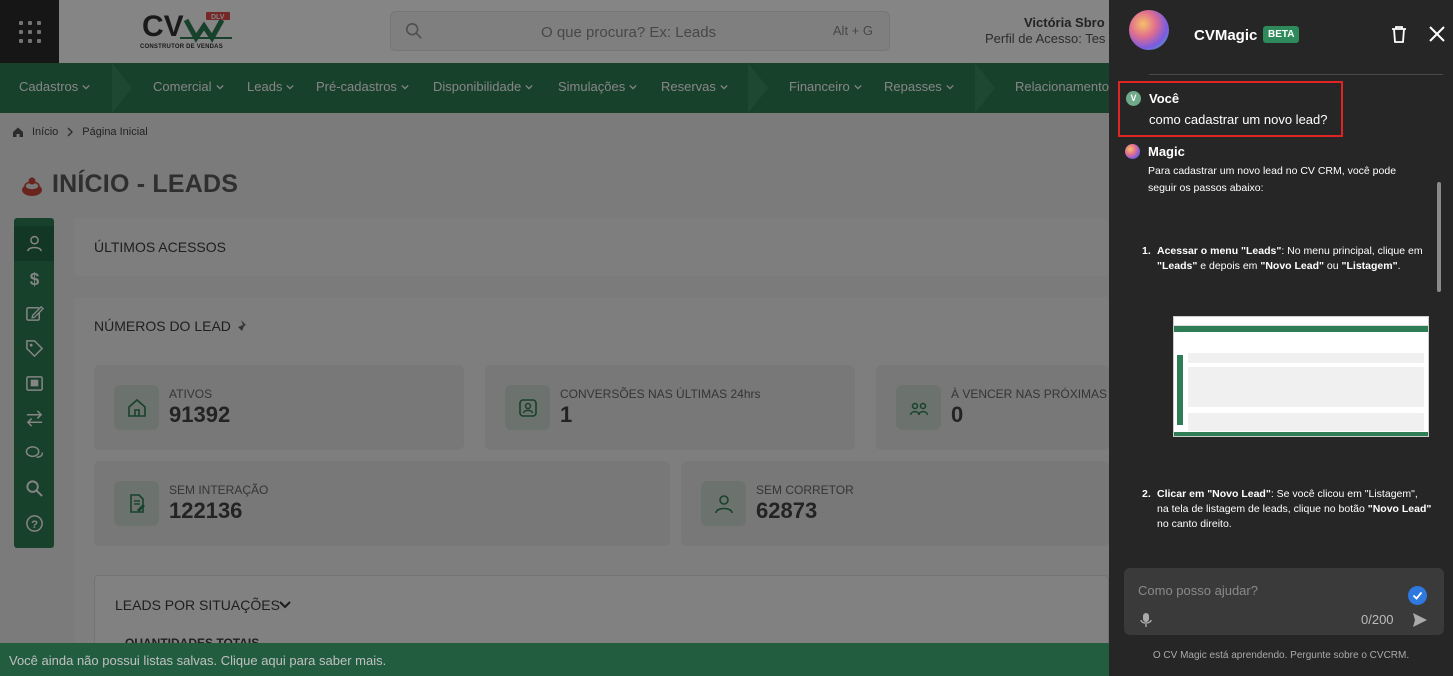  I want to click on stat-sem-corretor: SEM CORRETOR 62873, so click(895, 503).